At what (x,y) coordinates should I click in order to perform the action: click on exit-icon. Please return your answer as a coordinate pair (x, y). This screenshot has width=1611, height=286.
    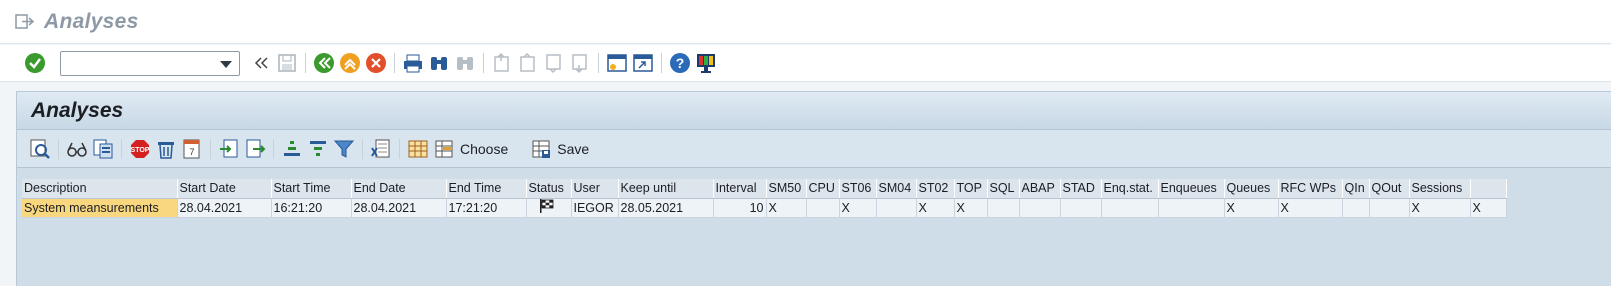
    Looking at the image, I should click on (350, 63).